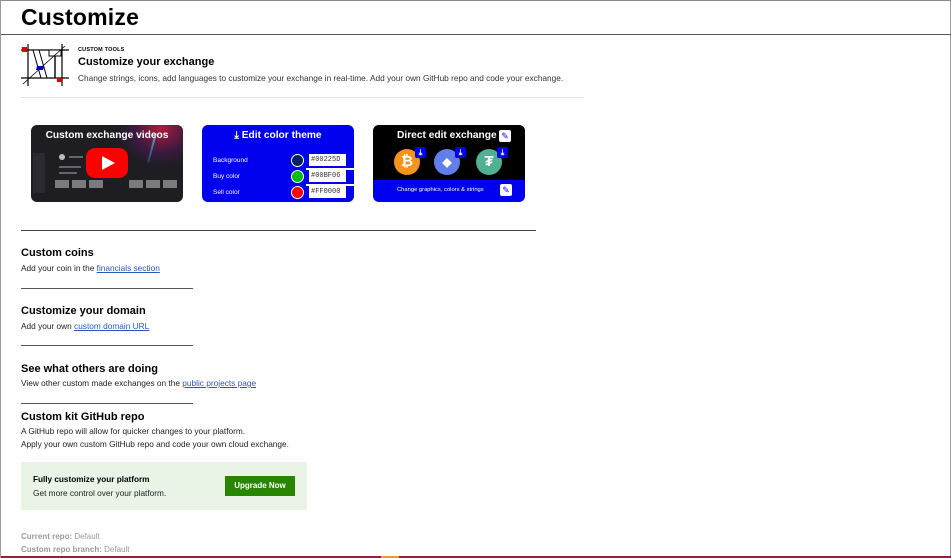  Describe the element at coordinates (89, 369) in the screenshot. I see `see-others-title: See what others are doing` at that location.